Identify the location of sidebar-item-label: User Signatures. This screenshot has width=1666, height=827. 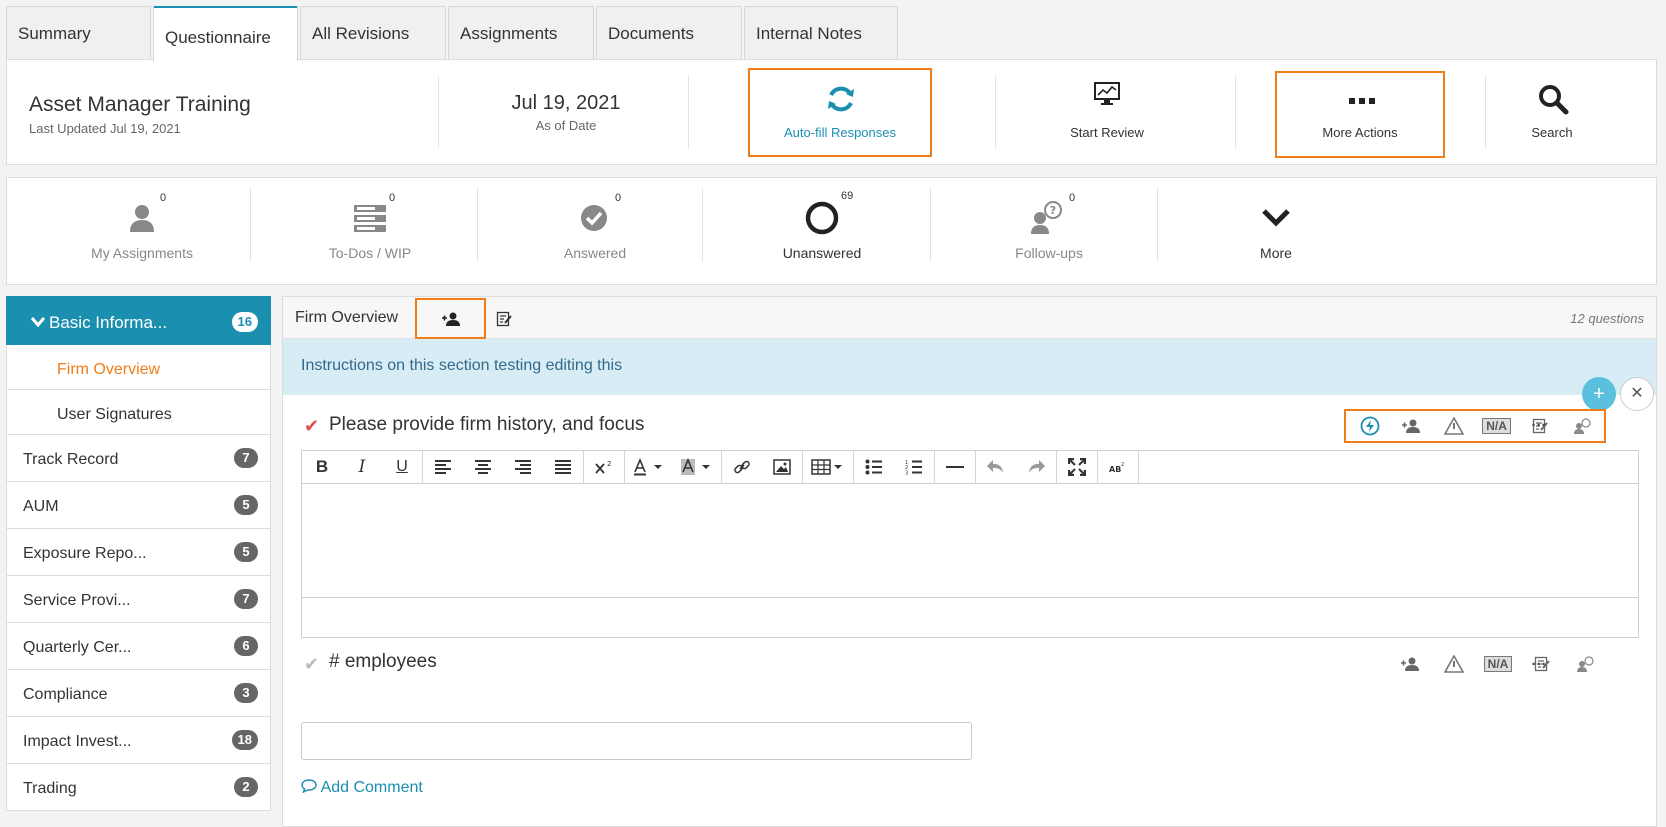
(114, 414).